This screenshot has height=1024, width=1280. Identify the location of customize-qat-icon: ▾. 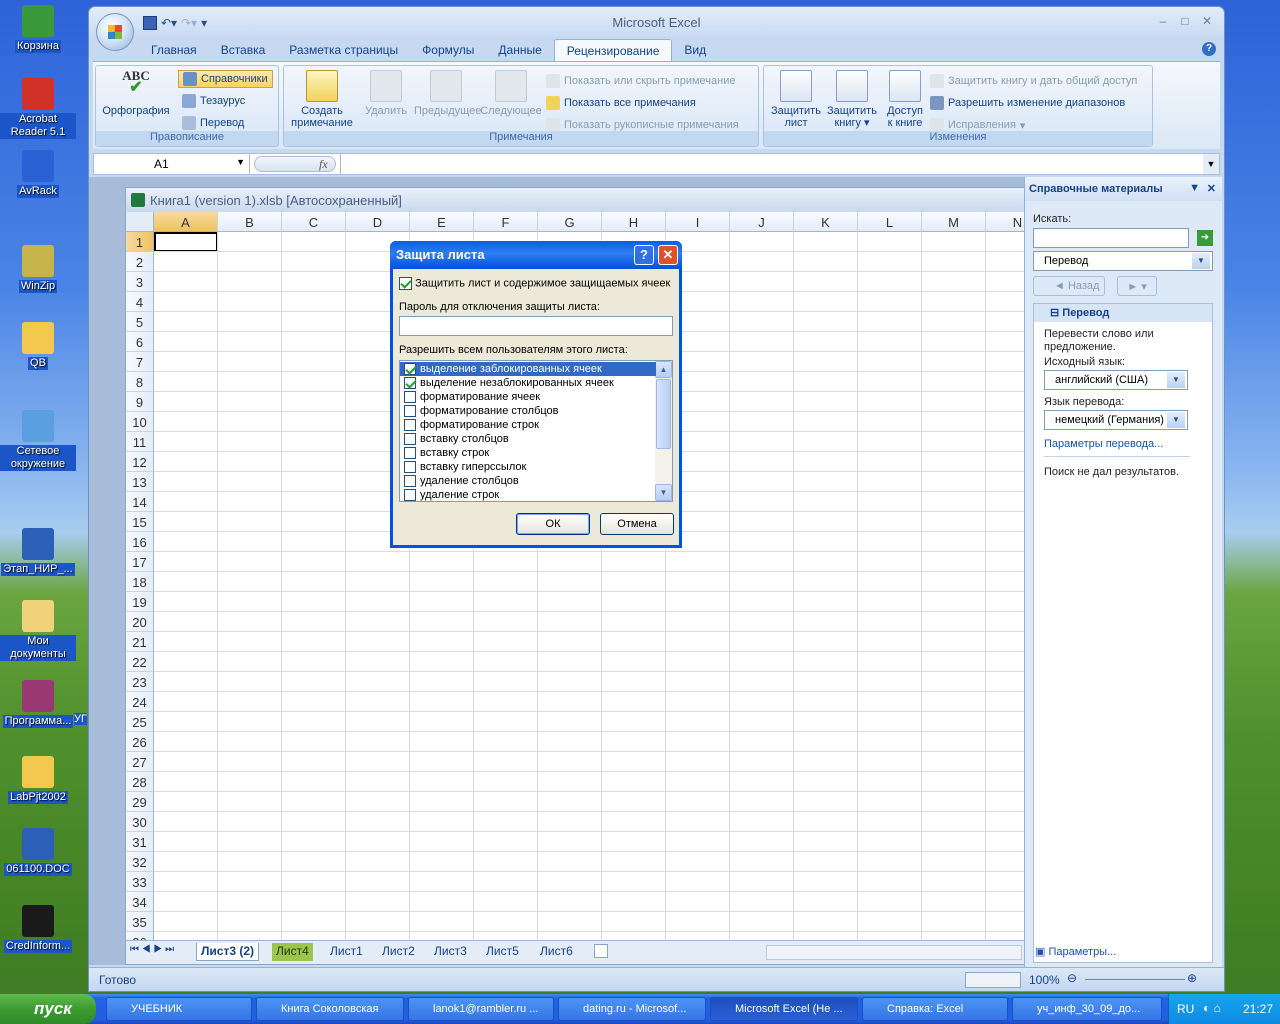
(204, 23).